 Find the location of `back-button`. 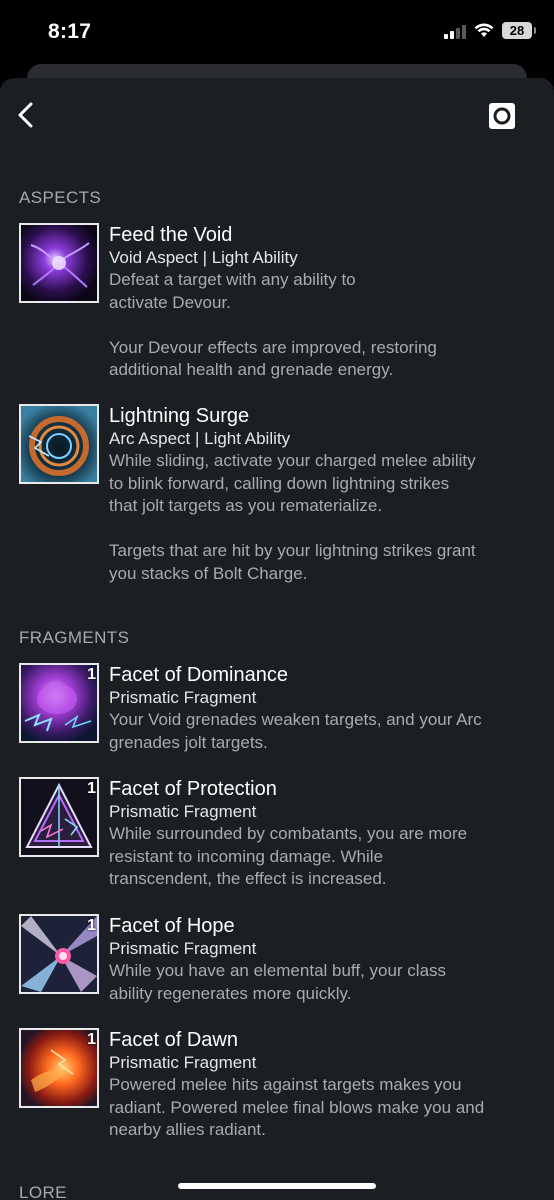

back-button is located at coordinates (27, 115).